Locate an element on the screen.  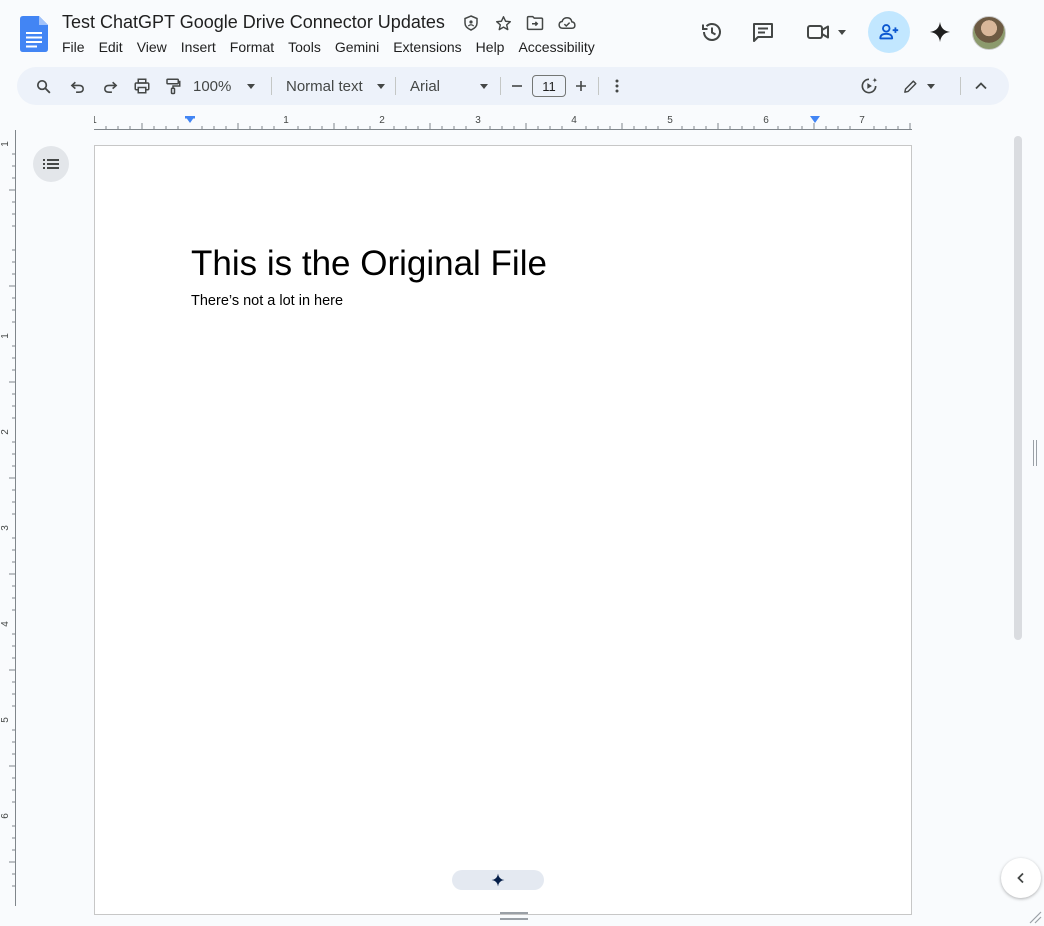
document-heading: This is the Original File is located at coordinates (369, 264).